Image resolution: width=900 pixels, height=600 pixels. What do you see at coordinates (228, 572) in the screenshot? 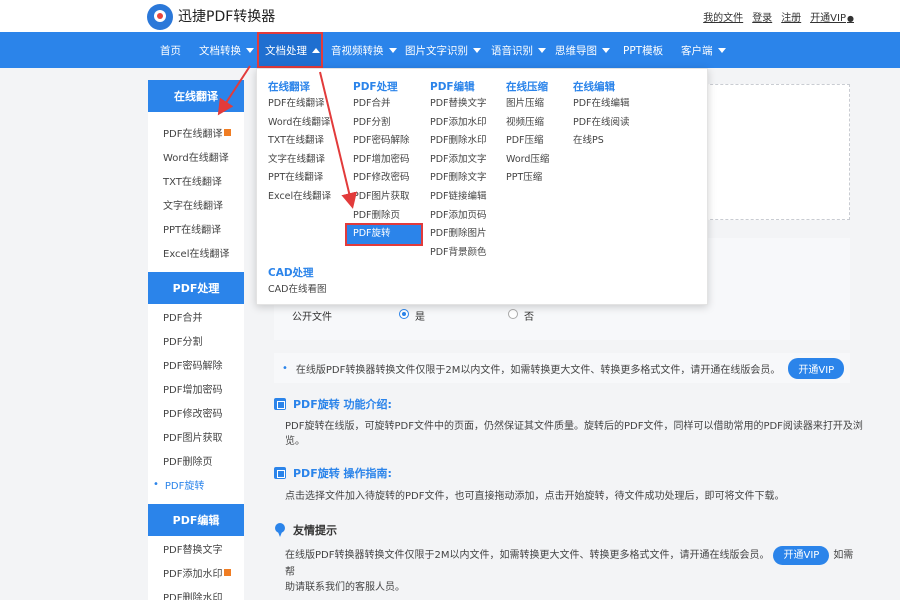
I see `new-badge-icon` at bounding box center [228, 572].